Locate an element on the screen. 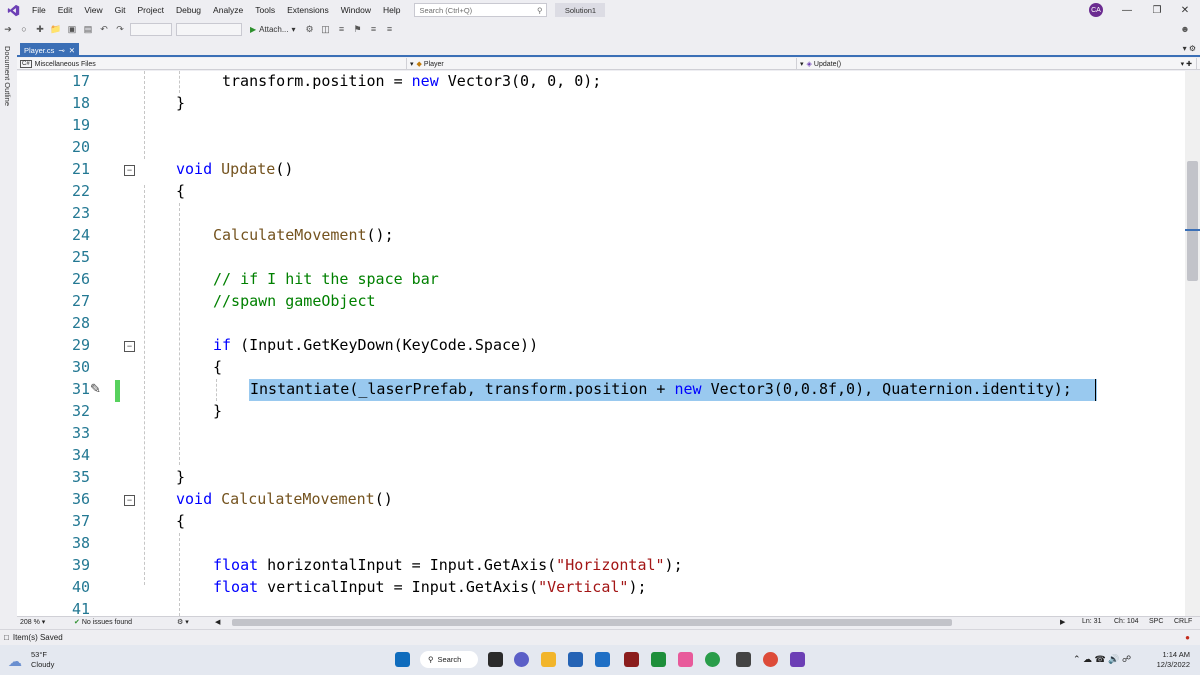 This screenshot has height=675, width=1200. code-line-30: { is located at coordinates (217, 367).